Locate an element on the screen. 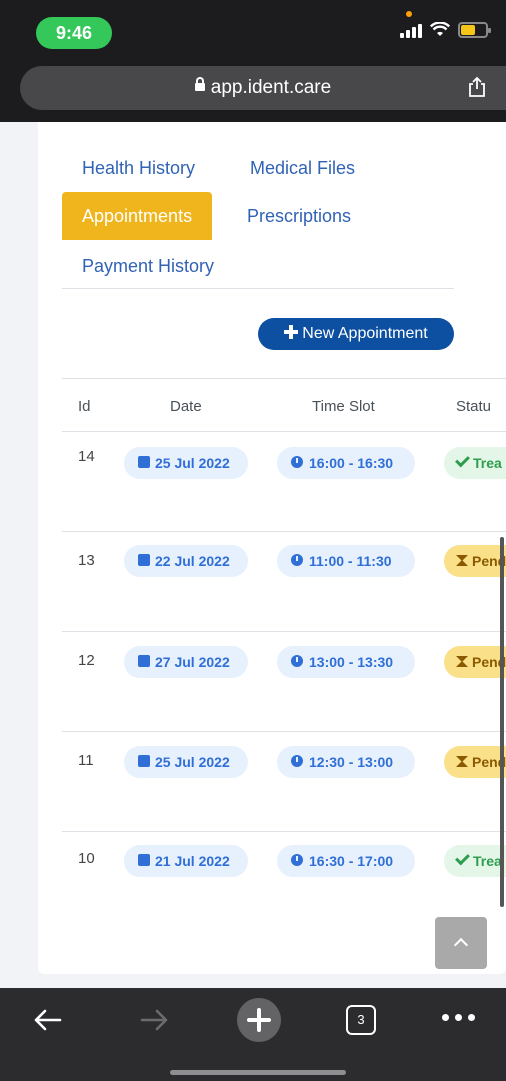 This screenshot has width=506, height=1081. time-slot-text: 16:30 - 17:00 is located at coordinates (351, 861).